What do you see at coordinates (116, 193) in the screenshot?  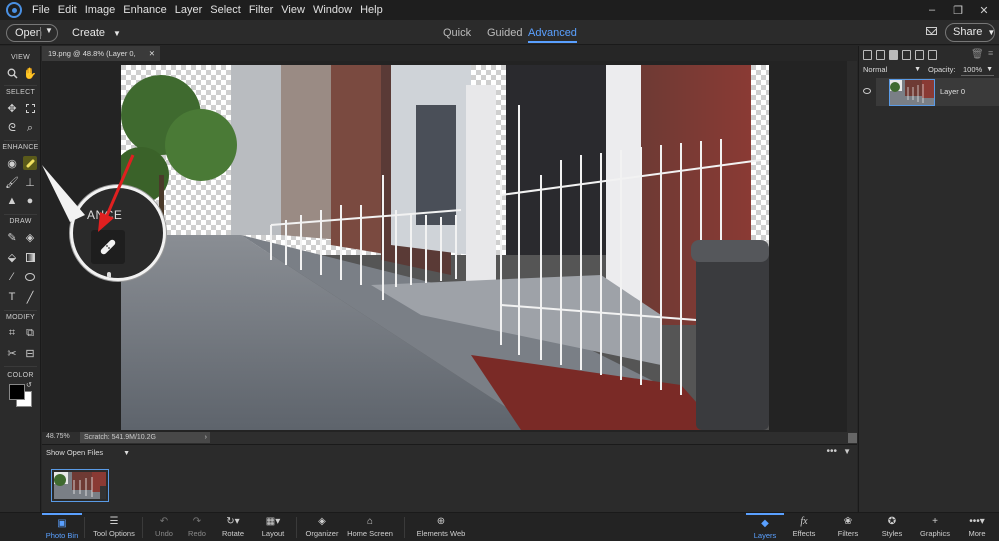 I see `annotation-arrow-icon` at bounding box center [116, 193].